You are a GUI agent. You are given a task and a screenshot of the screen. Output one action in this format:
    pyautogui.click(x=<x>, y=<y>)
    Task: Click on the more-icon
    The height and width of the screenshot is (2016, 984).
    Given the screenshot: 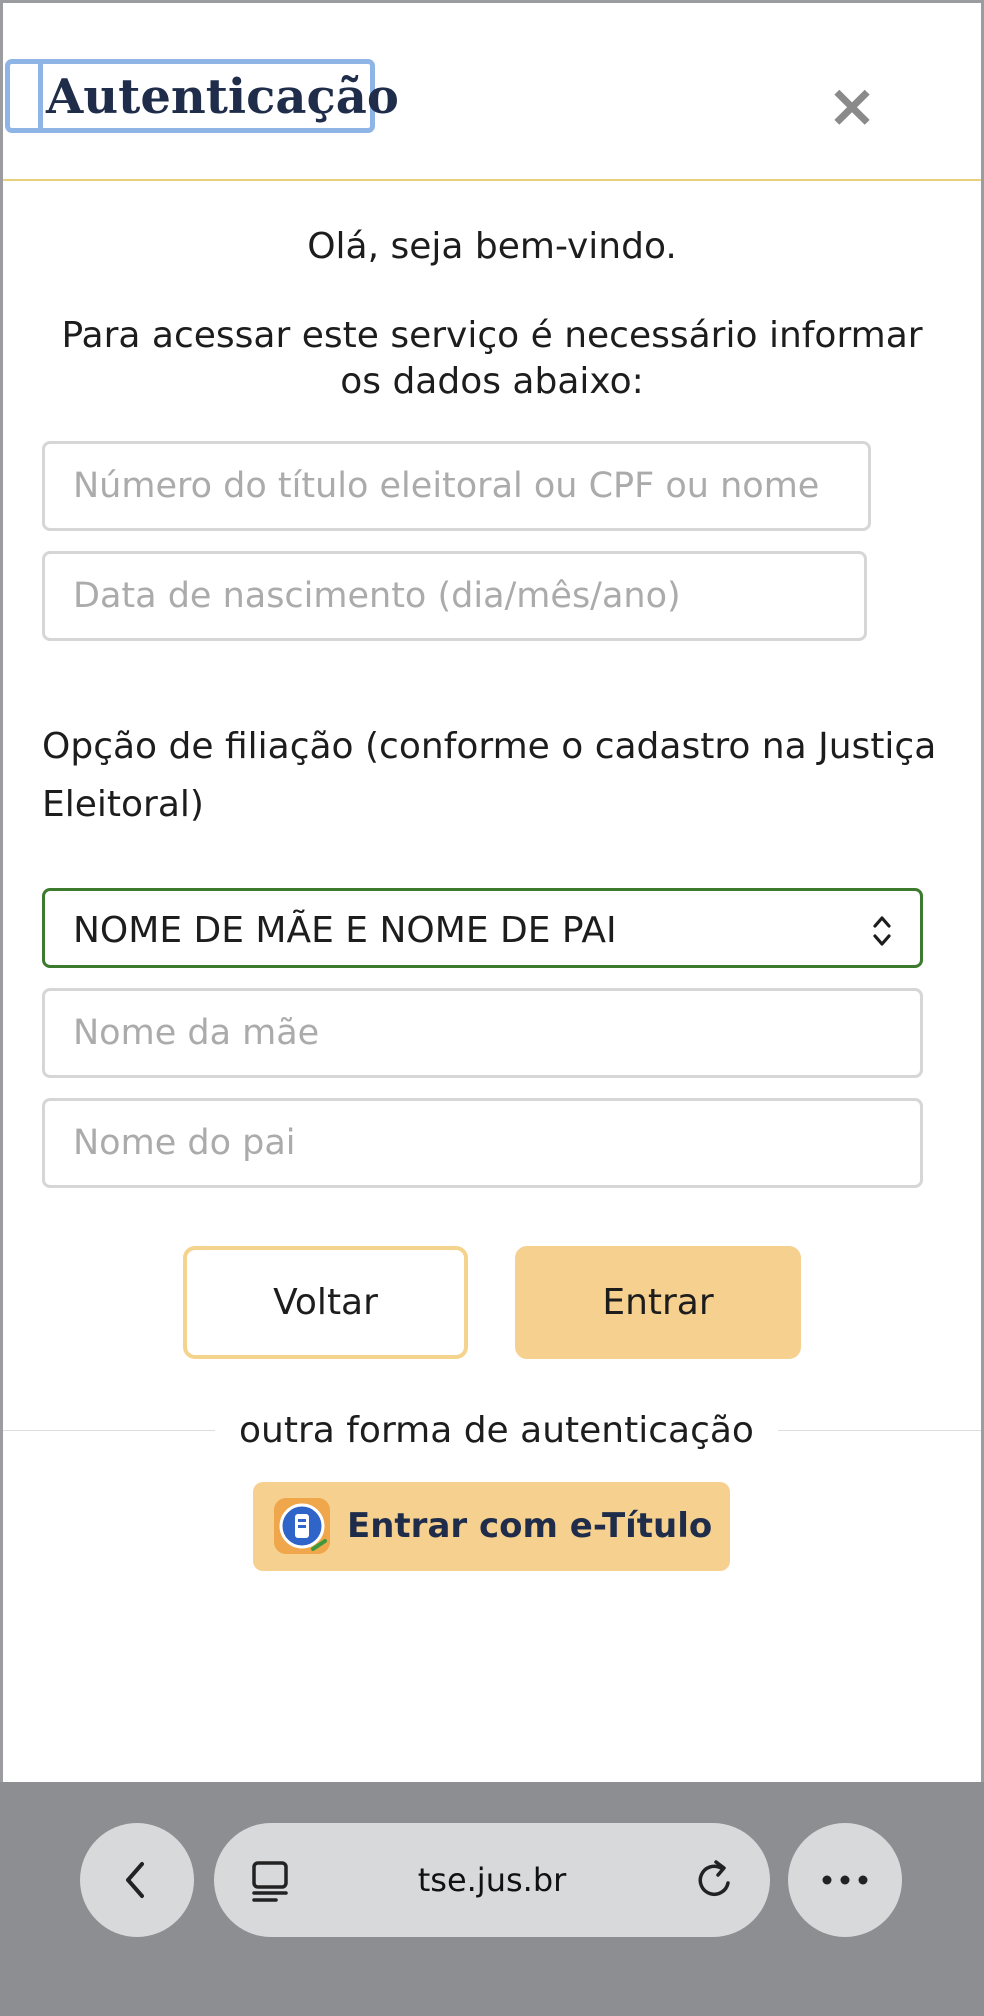 What is the action you would take?
    pyautogui.click(x=845, y=1880)
    